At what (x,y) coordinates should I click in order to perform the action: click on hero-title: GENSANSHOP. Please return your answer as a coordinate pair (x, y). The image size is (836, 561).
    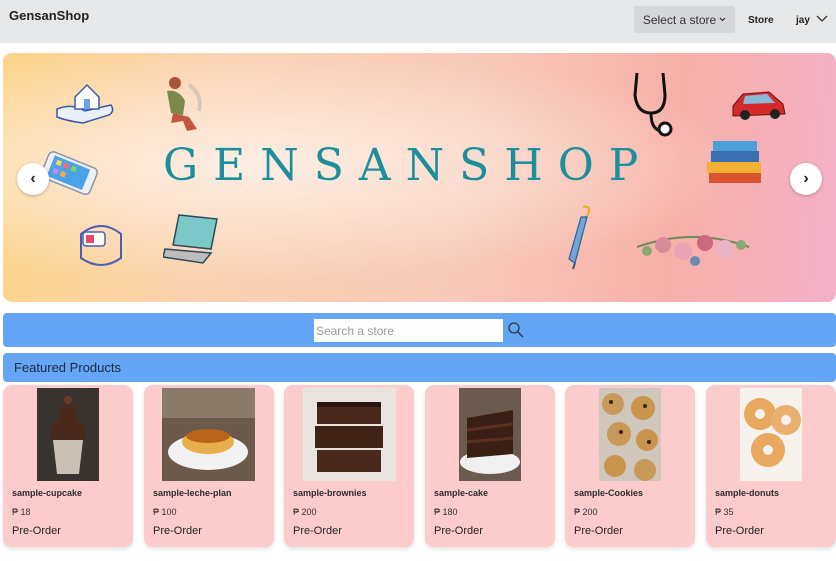
    Looking at the image, I should click on (408, 165).